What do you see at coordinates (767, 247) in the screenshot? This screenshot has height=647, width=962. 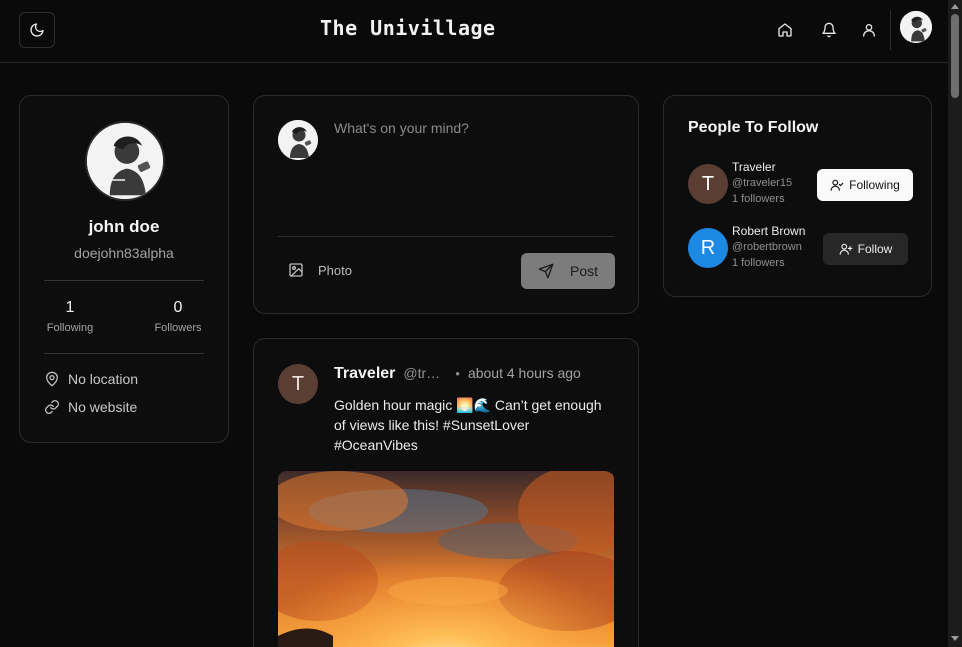 I see `suggestion-handle: @robertbrown` at bounding box center [767, 247].